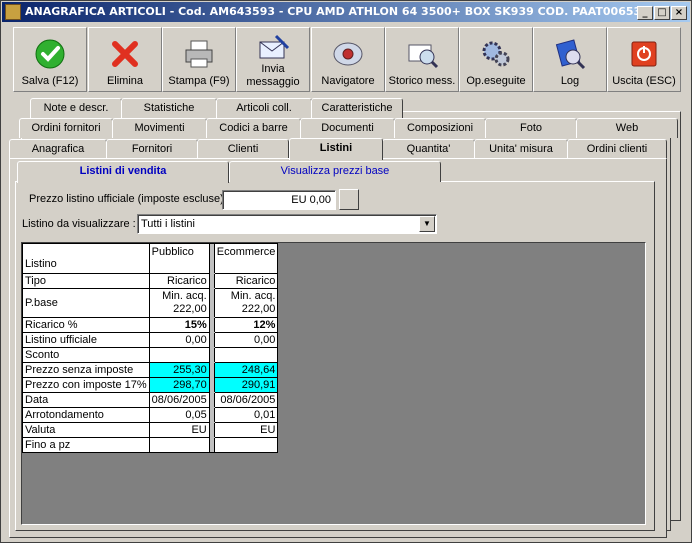  Describe the element at coordinates (423, 56) in the screenshot. I see `message-history-icon` at that location.